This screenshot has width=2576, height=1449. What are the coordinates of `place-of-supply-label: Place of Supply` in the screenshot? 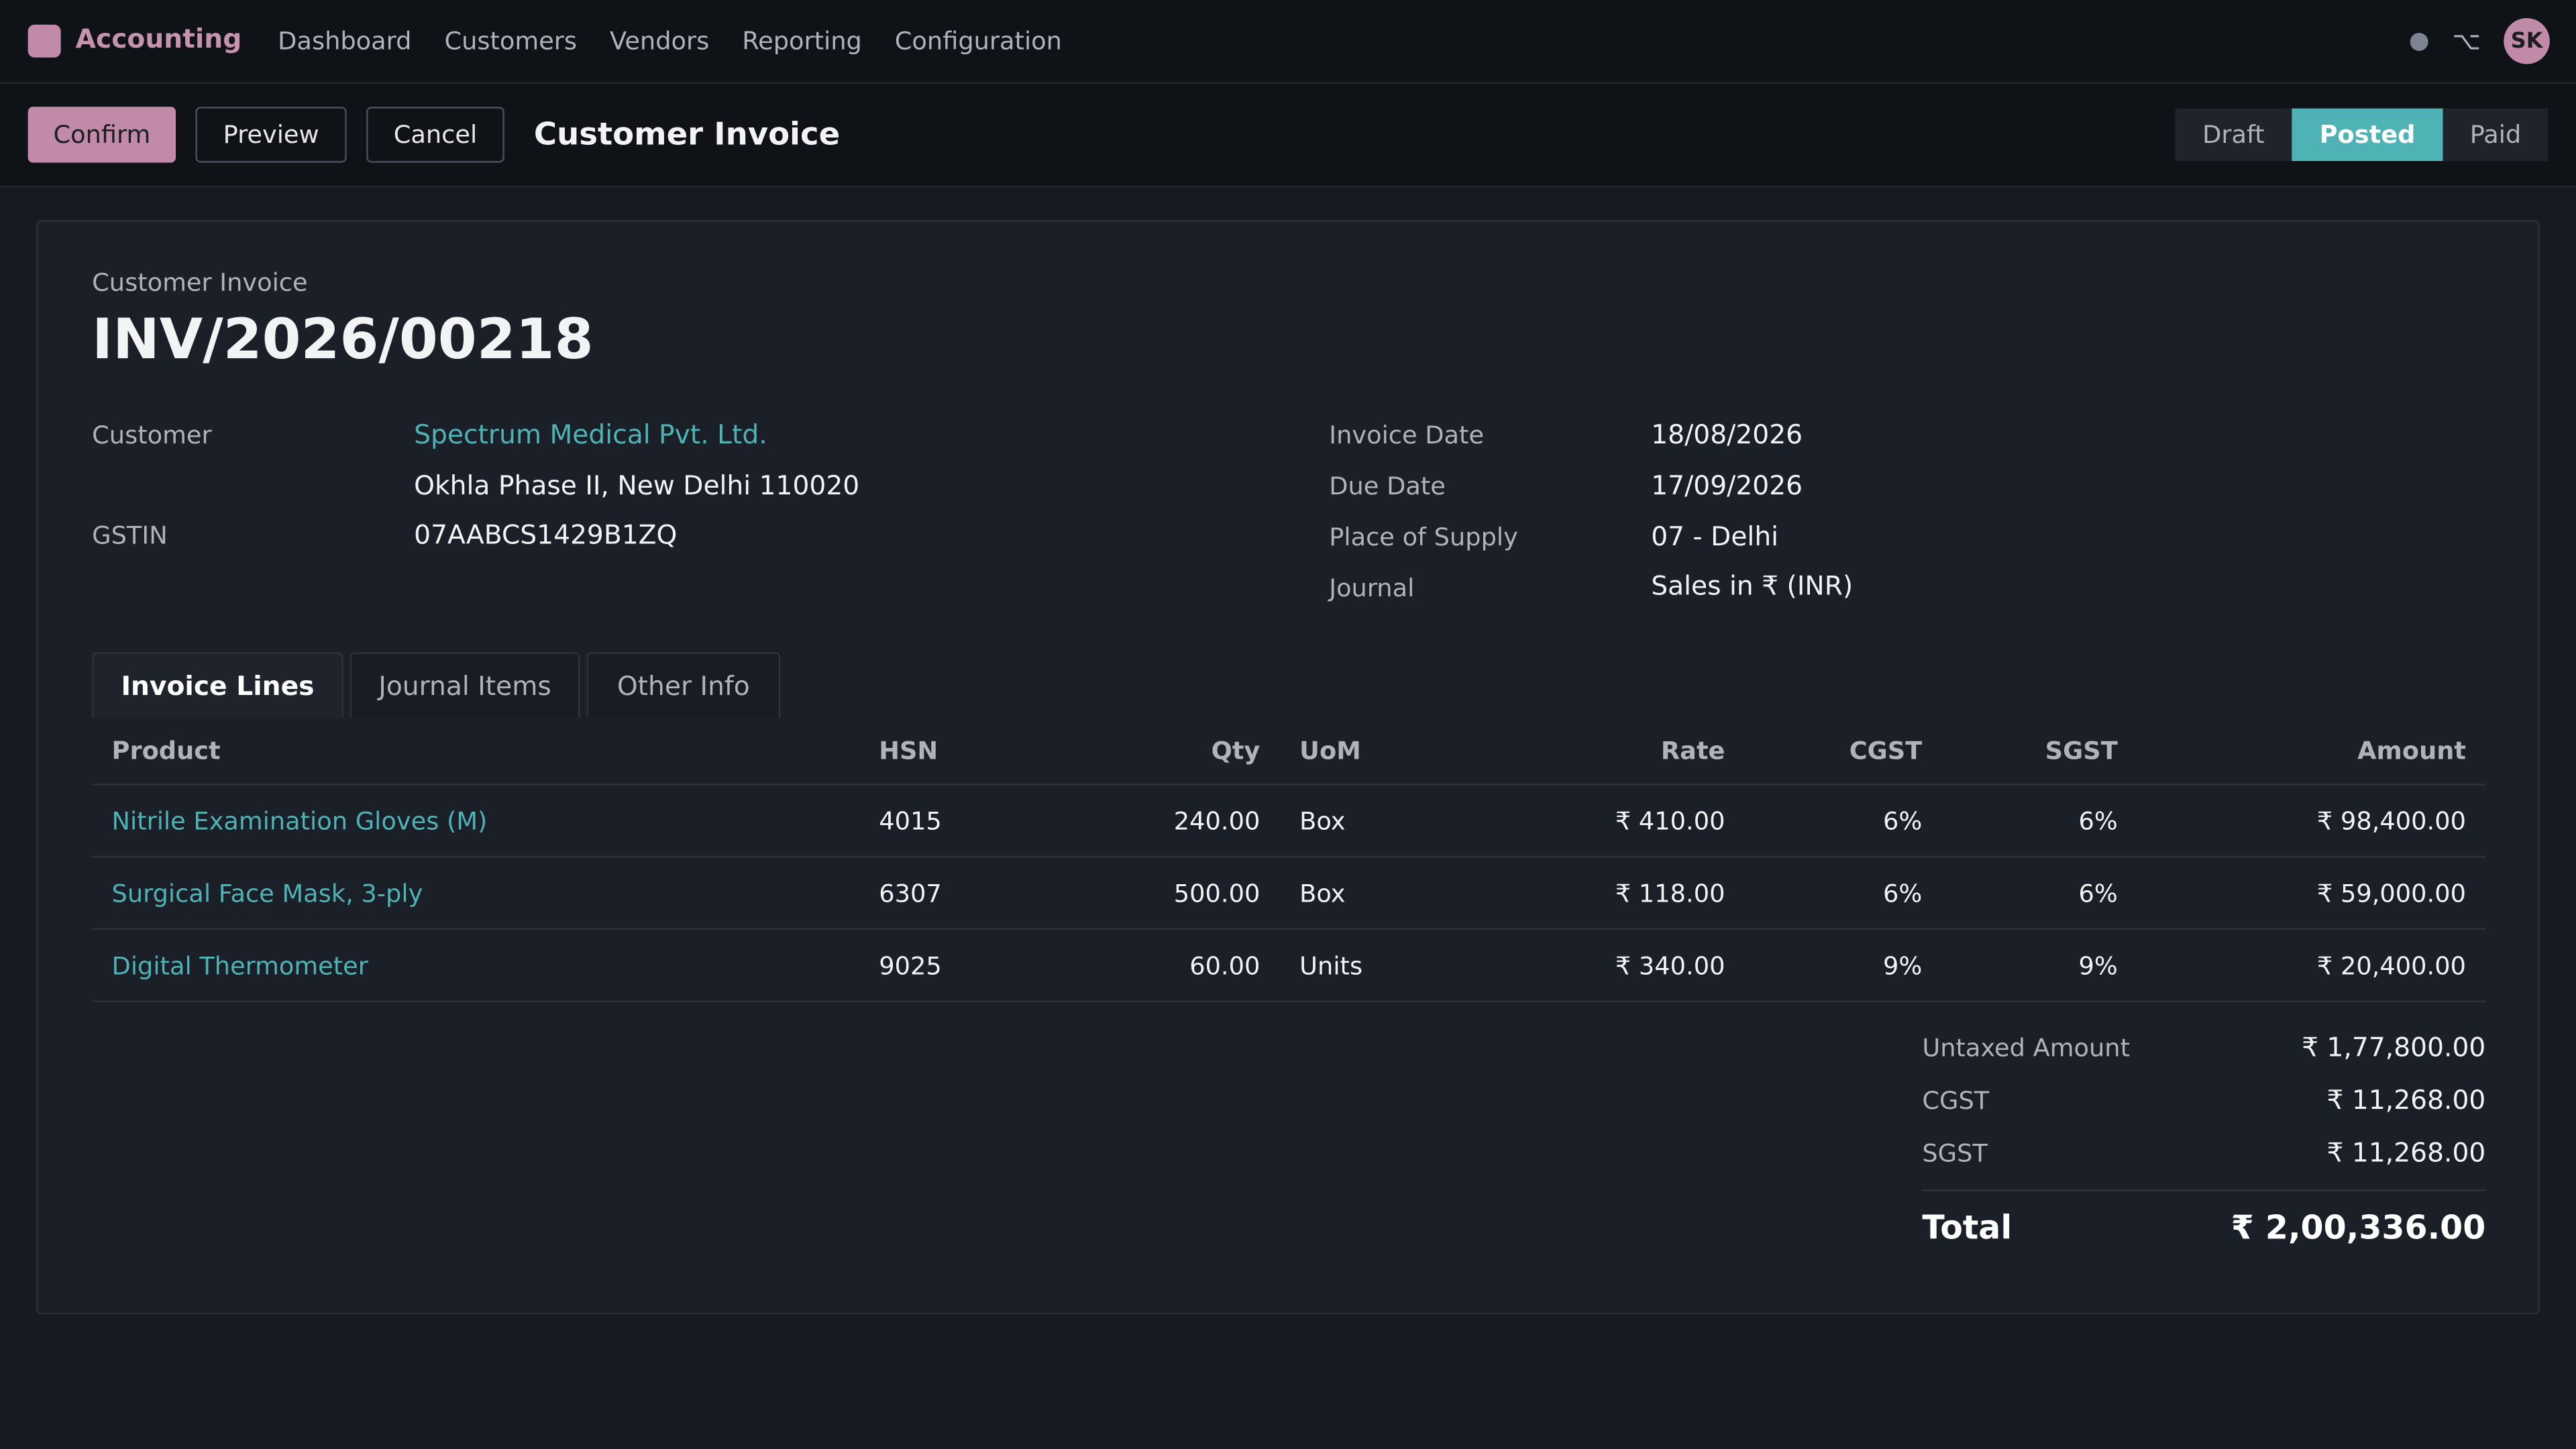 It's located at (1423, 537).